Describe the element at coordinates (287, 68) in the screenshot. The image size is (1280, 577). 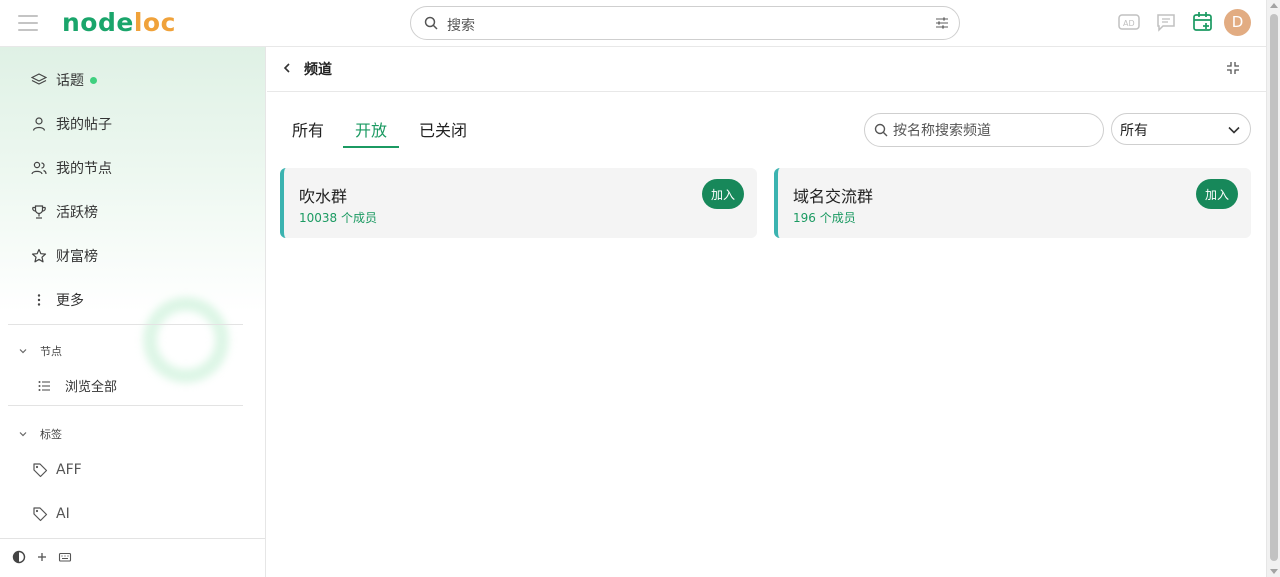
I see `back-arrow-icon` at that location.